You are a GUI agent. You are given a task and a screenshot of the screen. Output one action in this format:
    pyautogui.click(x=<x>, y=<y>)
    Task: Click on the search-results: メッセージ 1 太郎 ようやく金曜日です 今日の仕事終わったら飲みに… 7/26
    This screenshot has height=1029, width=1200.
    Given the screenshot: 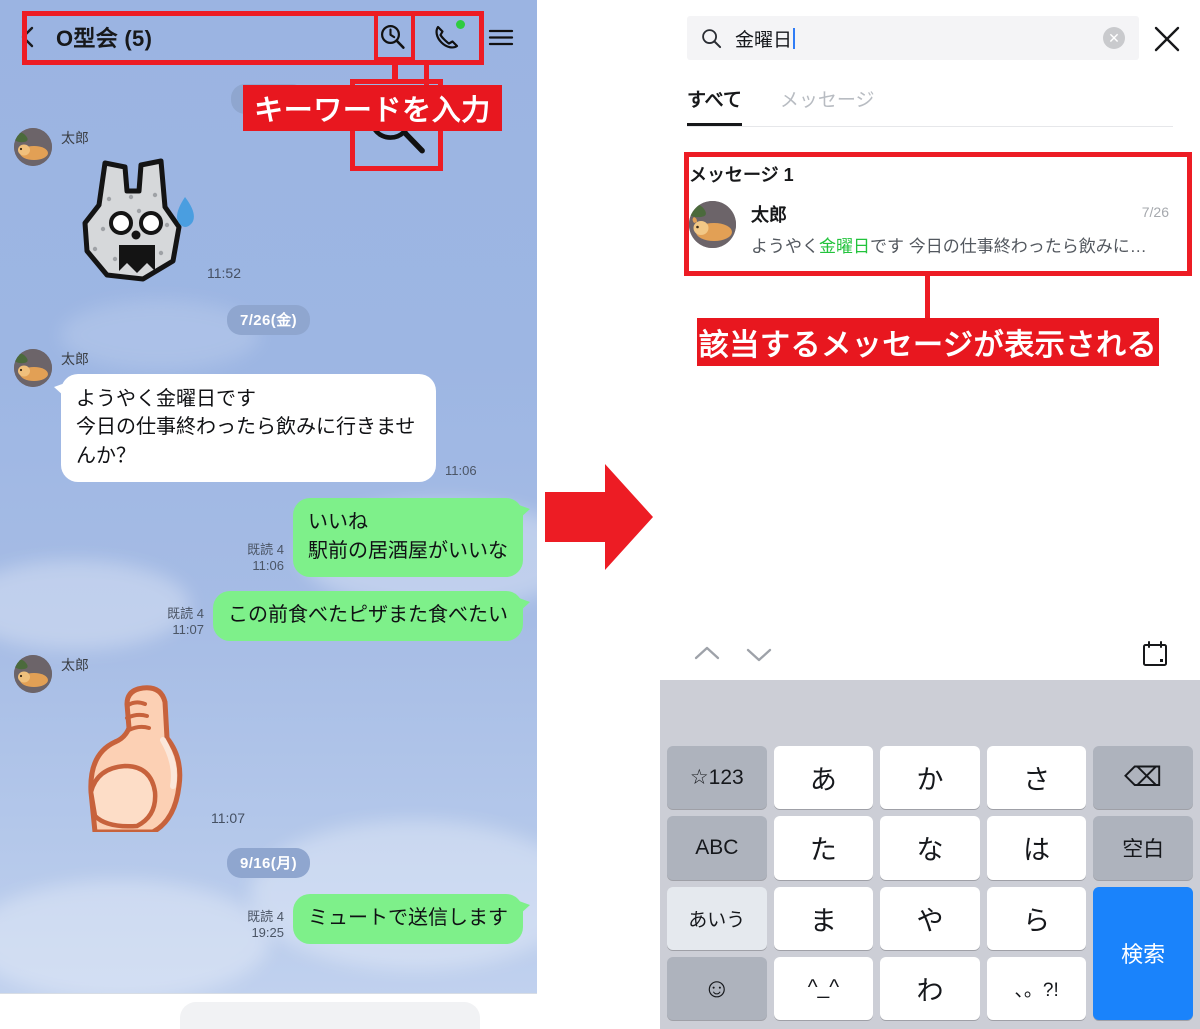 What is the action you would take?
    pyautogui.click(x=930, y=212)
    